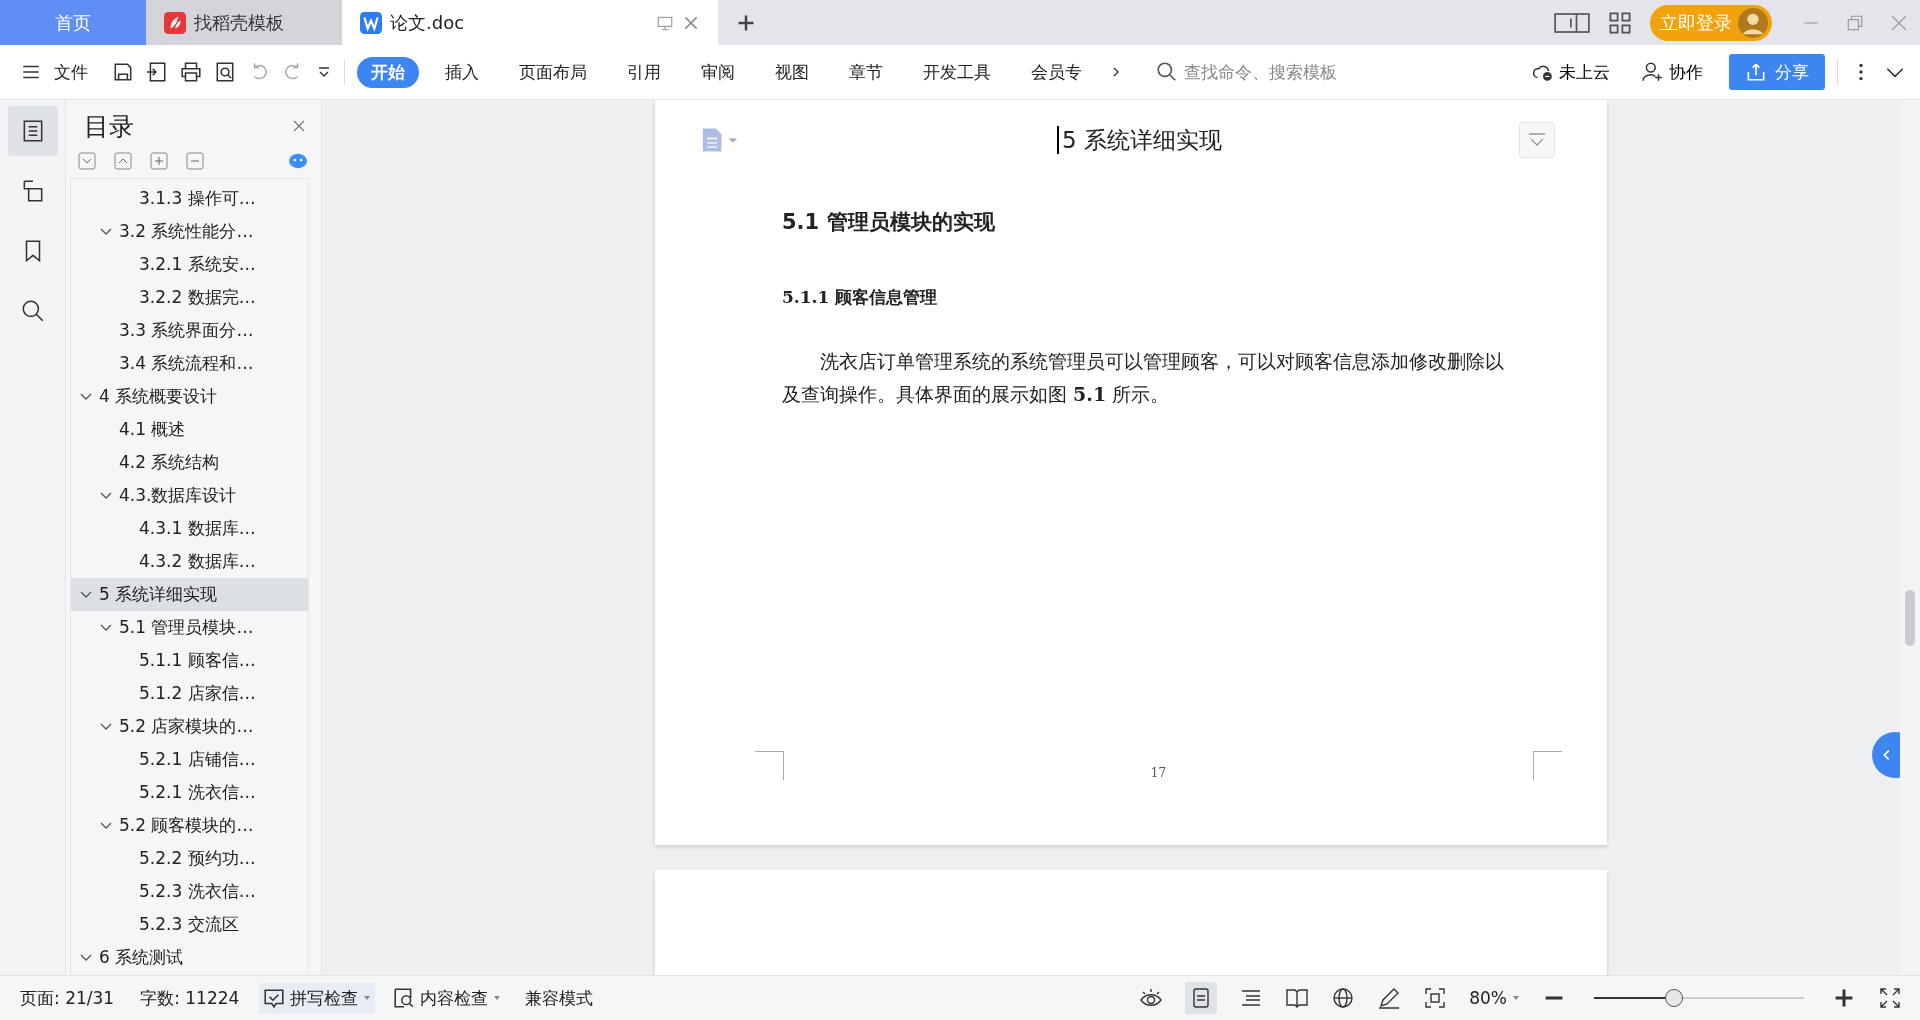 The image size is (1920, 1020). Describe the element at coordinates (1266, 72) in the screenshot. I see `search-field: 查找命令、搜索模板` at that location.